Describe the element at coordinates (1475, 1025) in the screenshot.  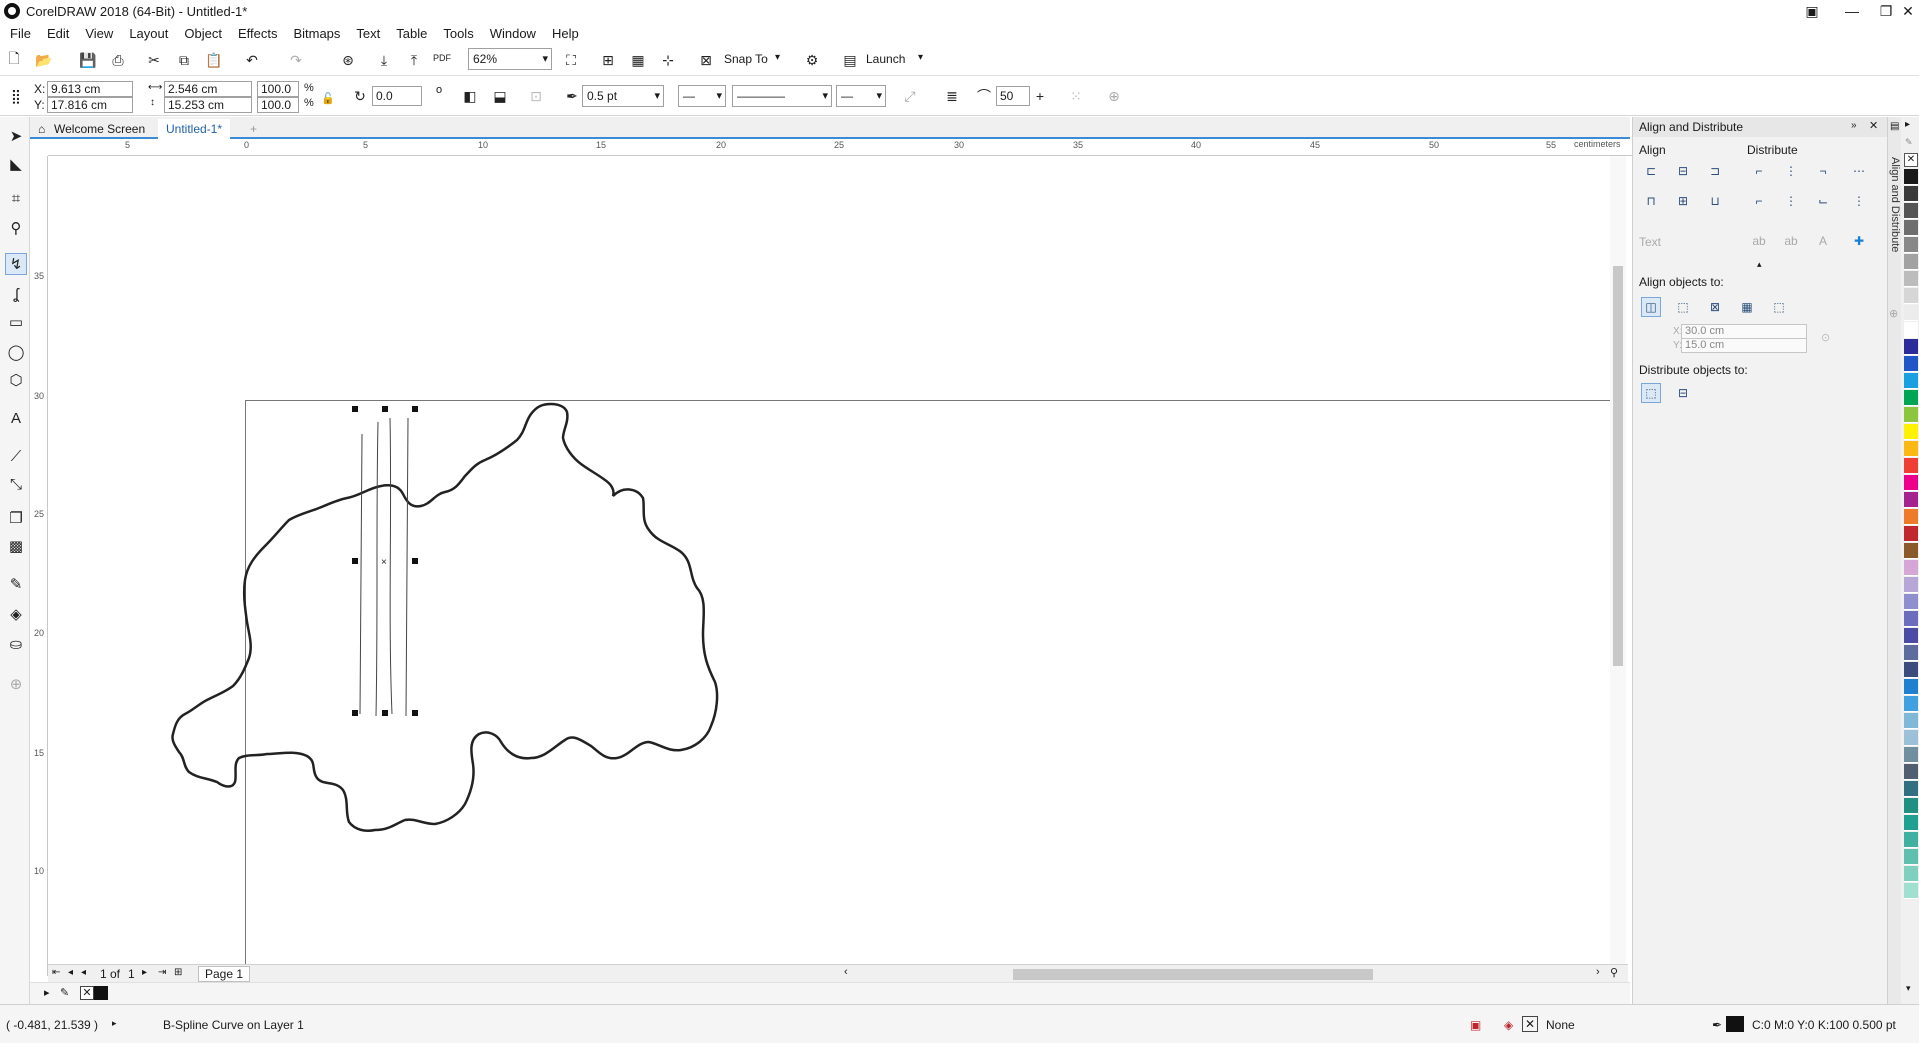
I see `color-proofing-icon: ▣` at that location.